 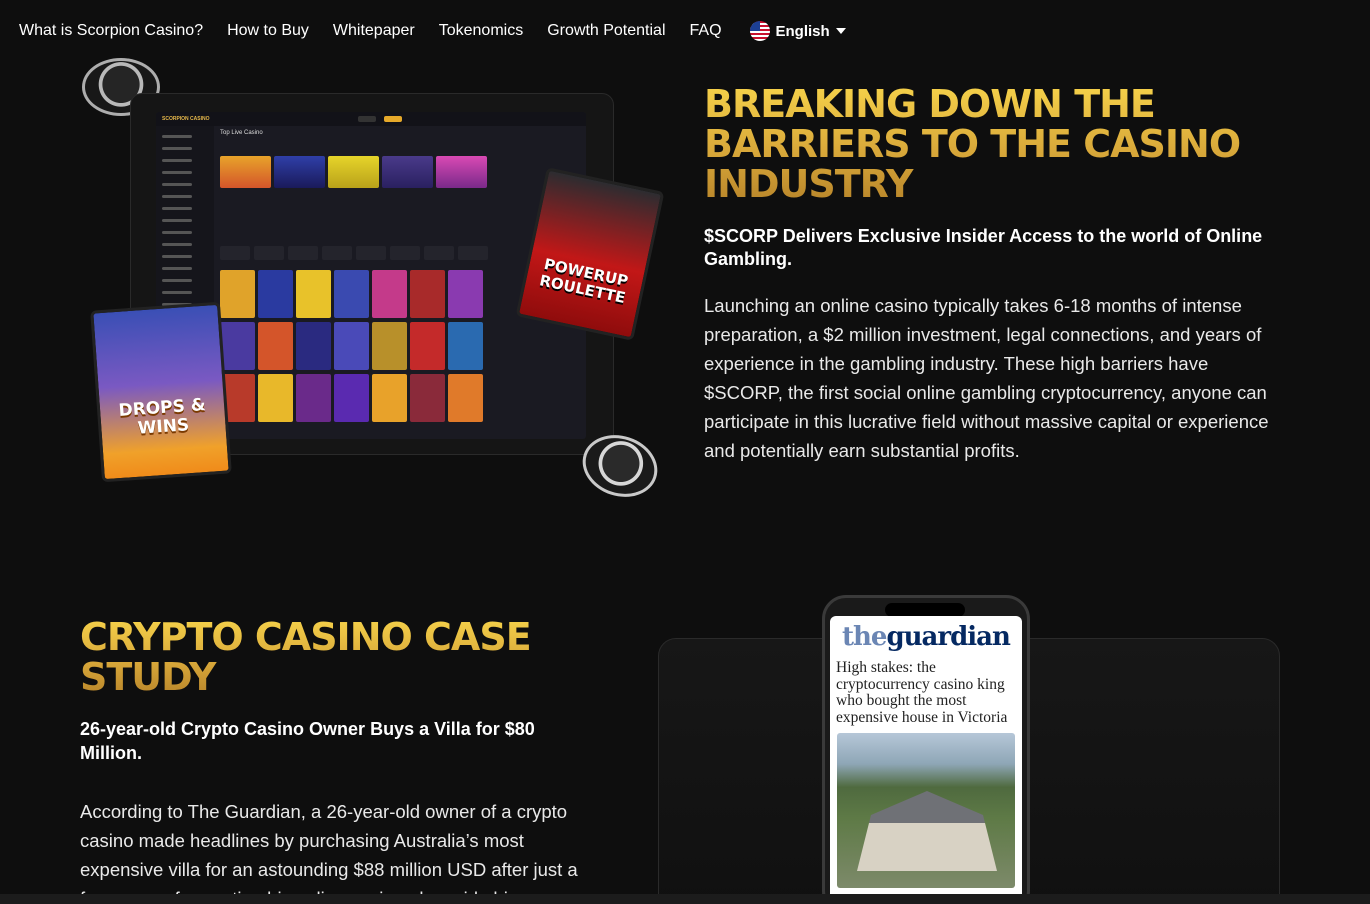 What do you see at coordinates (241, 133) in the screenshot?
I see `screen-section-label: Top Live Casino` at bounding box center [241, 133].